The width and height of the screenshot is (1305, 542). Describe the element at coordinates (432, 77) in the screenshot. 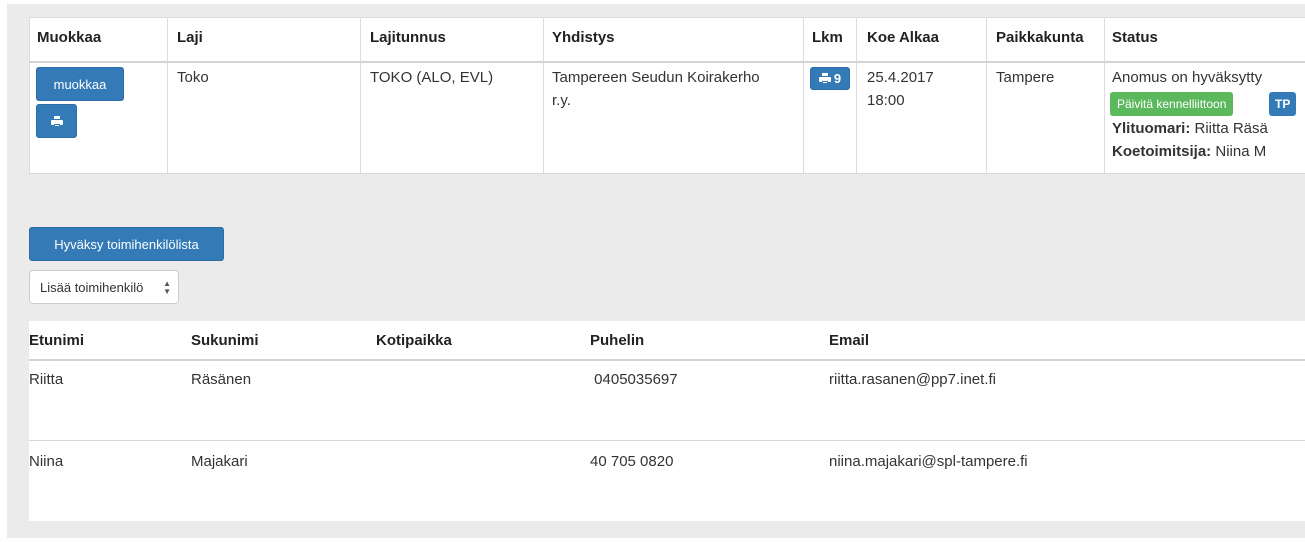

I see `cell-lajitunnus: TOKO (ALO, EVL)` at that location.